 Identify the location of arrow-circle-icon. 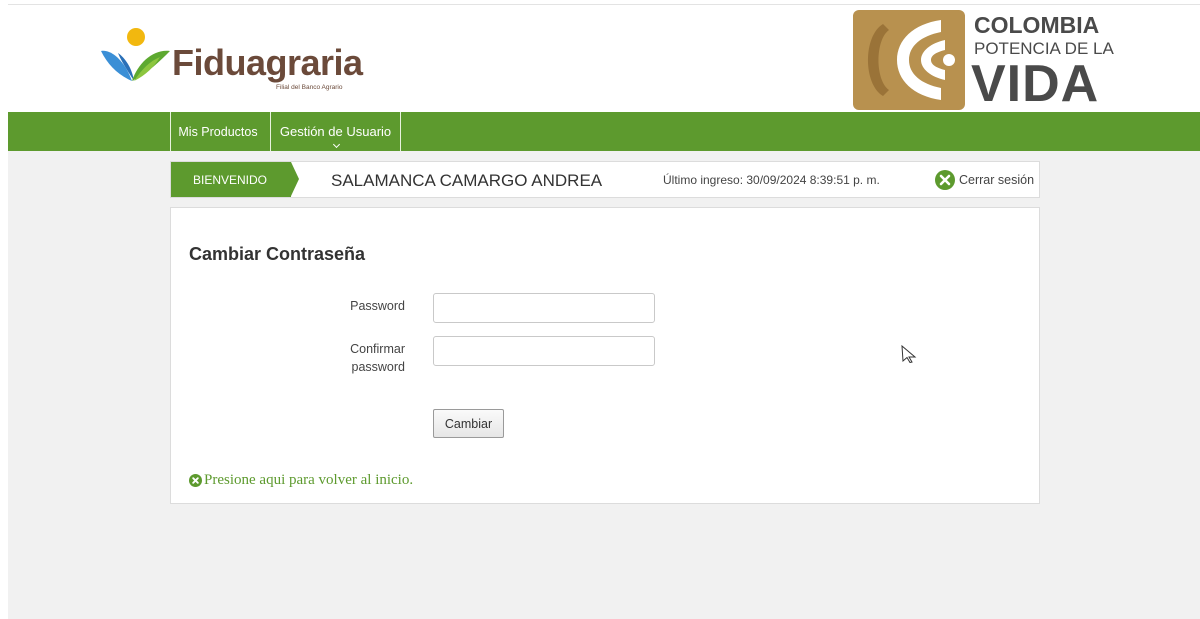
(195, 480).